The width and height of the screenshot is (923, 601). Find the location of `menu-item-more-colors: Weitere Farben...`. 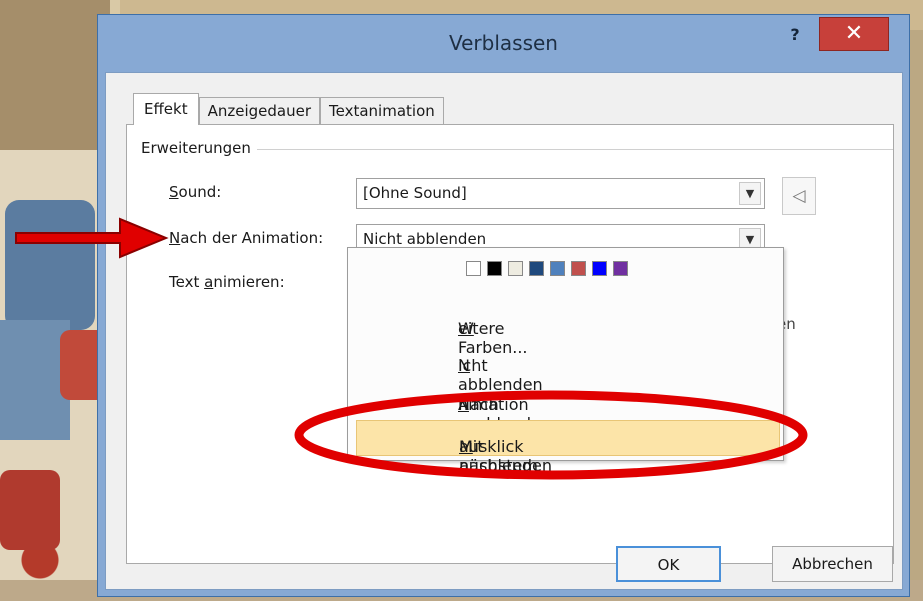

menu-item-more-colors: Weitere Farben... is located at coordinates (568, 330).